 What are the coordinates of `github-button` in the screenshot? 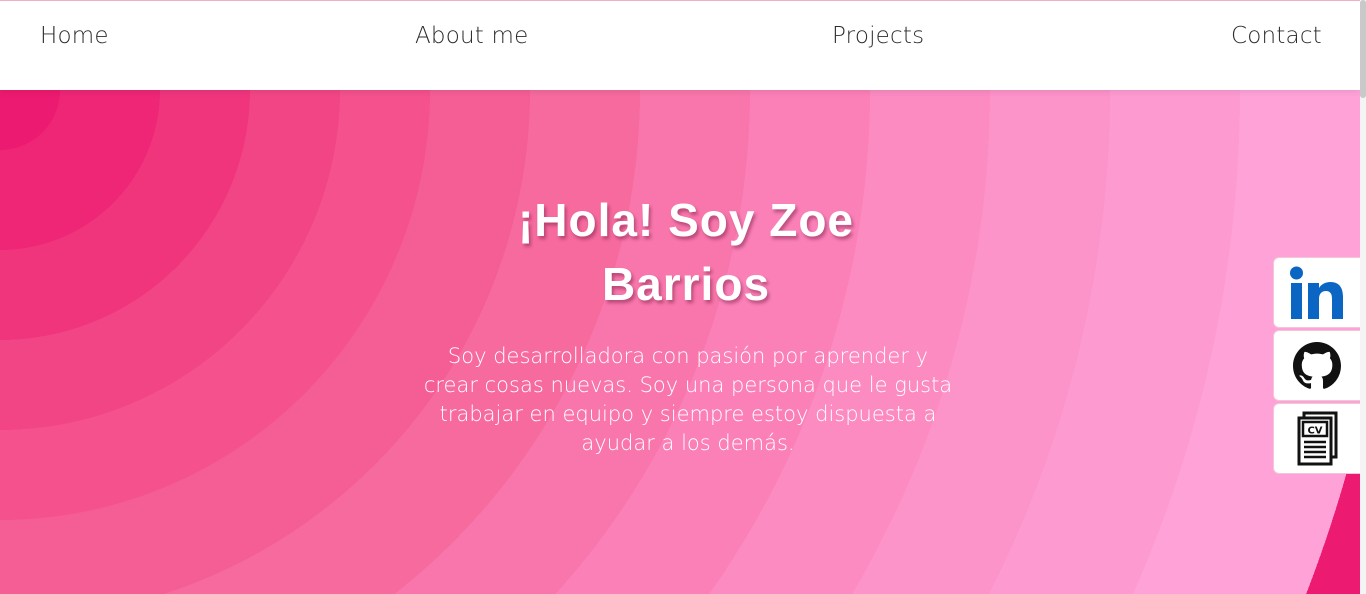 It's located at (1316, 365).